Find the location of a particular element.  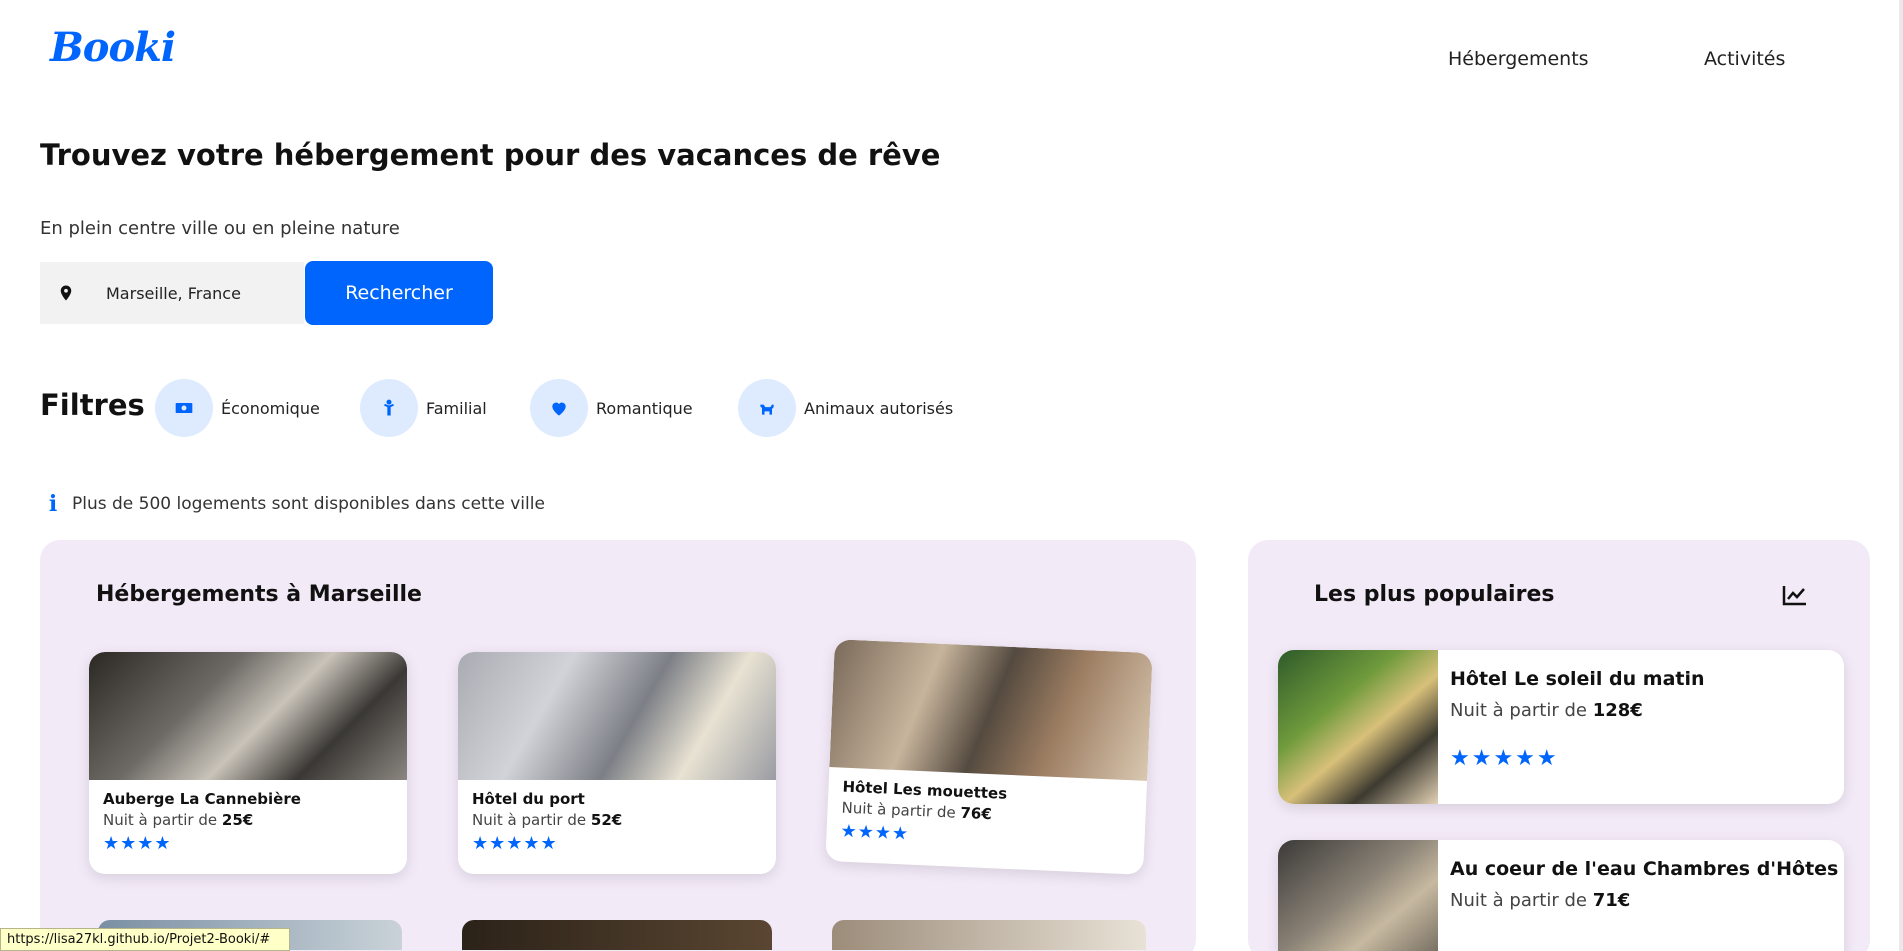

trend-chart-icon is located at coordinates (1794, 596).